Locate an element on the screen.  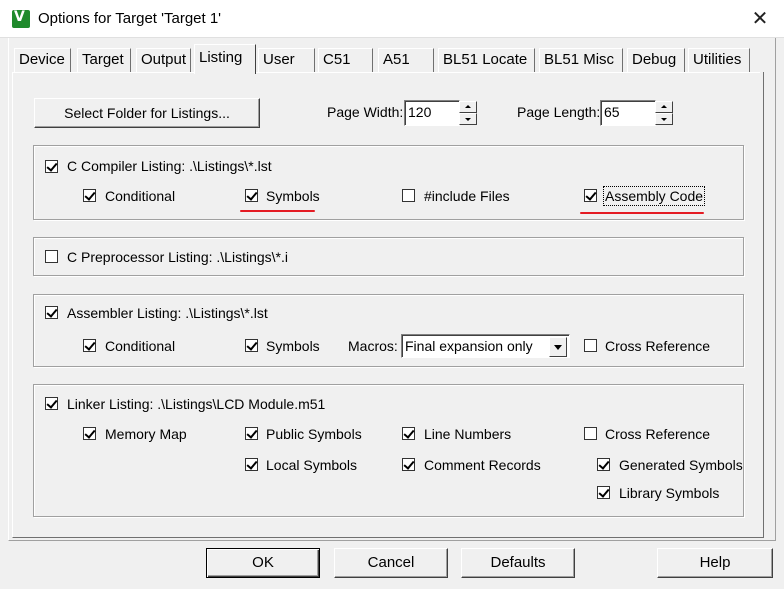
c-compiler-group is located at coordinates (388, 182).